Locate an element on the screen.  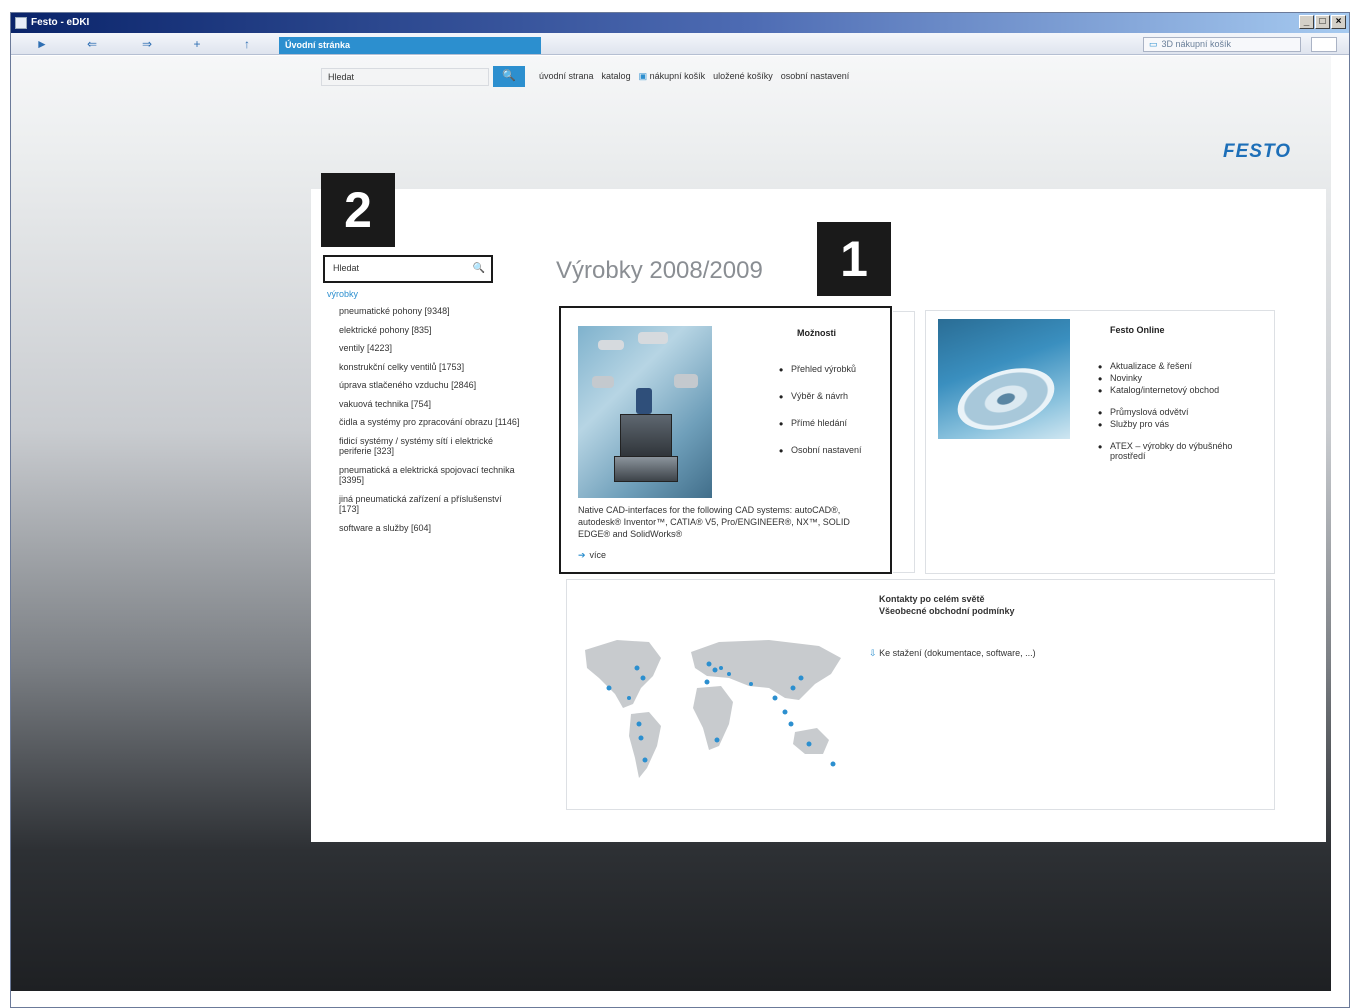
play-icon: ► is located at coordinates (42, 44).